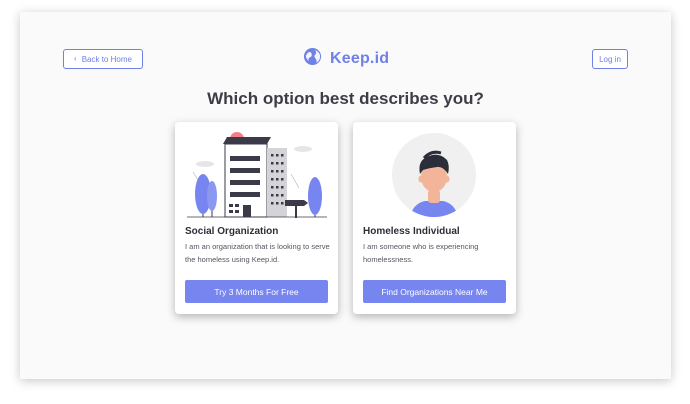 Image resolution: width=690 pixels, height=404 pixels. I want to click on chevron-left-icon: ‹, so click(75, 58).